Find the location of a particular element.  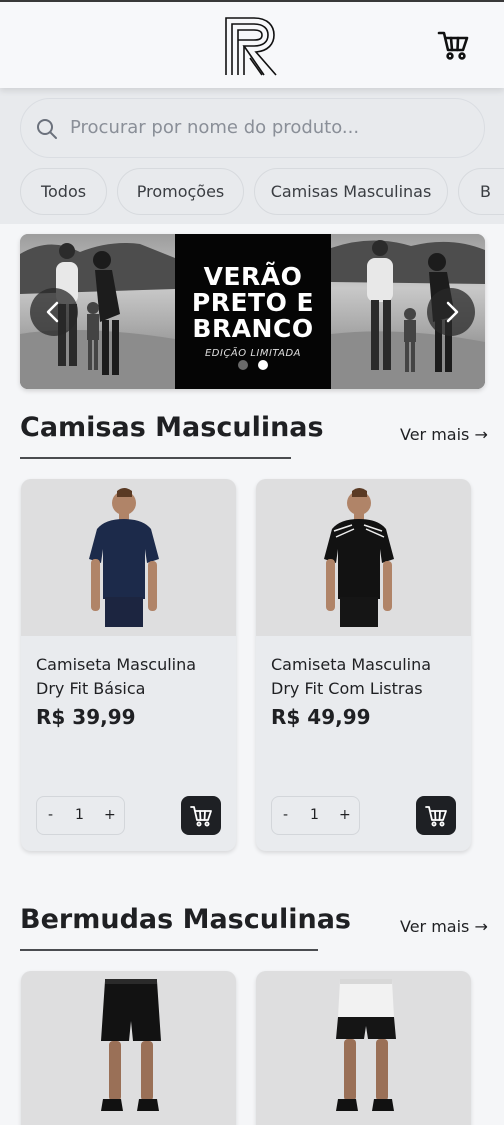

chip-next-category: B is located at coordinates (481, 191).